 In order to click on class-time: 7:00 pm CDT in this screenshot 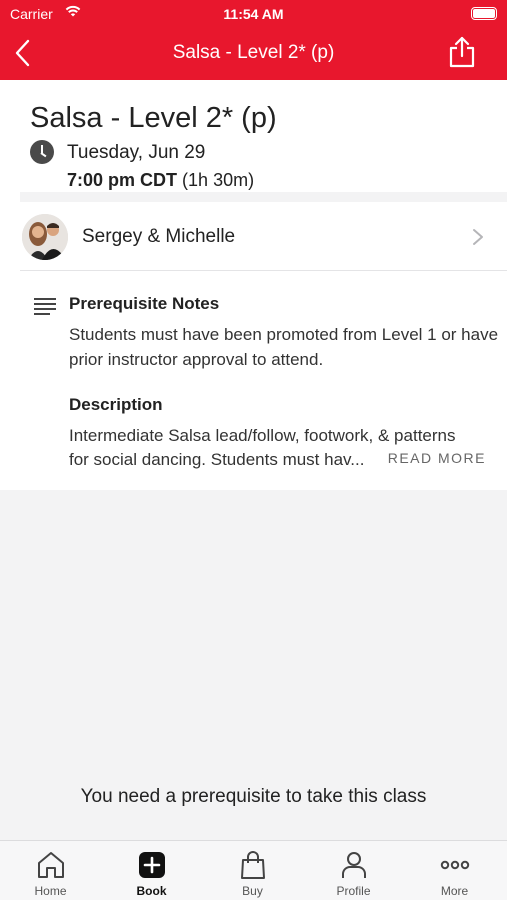, I will do `click(122, 180)`.